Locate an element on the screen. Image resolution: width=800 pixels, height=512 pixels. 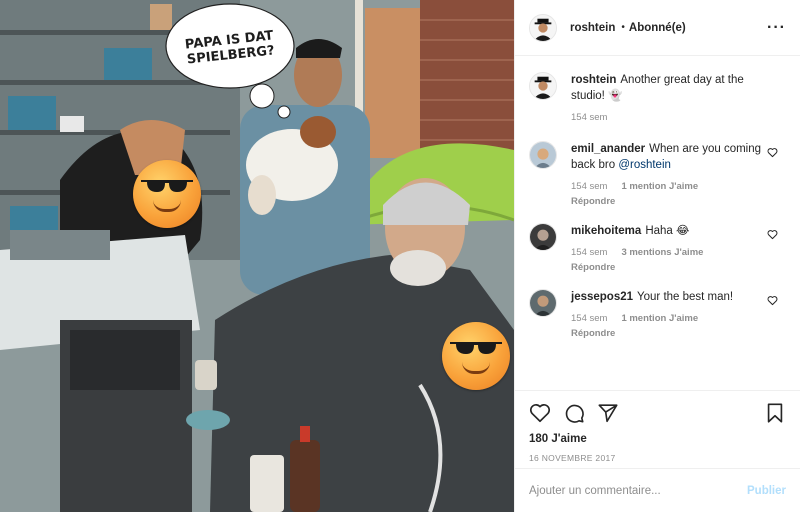
comment-username: mikehoitema is located at coordinates (606, 231).